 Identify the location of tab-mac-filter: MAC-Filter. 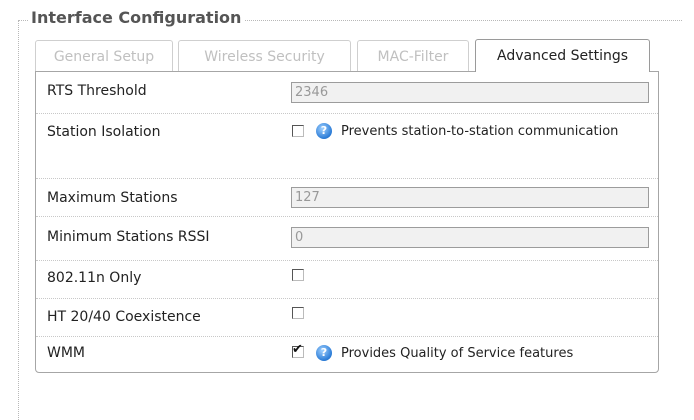
(413, 55).